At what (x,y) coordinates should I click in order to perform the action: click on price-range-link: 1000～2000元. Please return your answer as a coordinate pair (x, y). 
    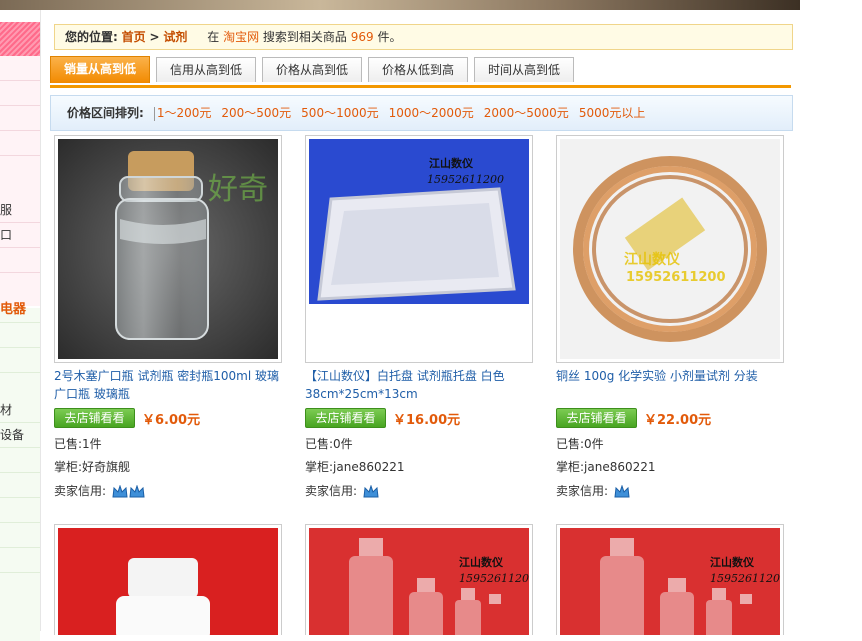
    Looking at the image, I should click on (431, 113).